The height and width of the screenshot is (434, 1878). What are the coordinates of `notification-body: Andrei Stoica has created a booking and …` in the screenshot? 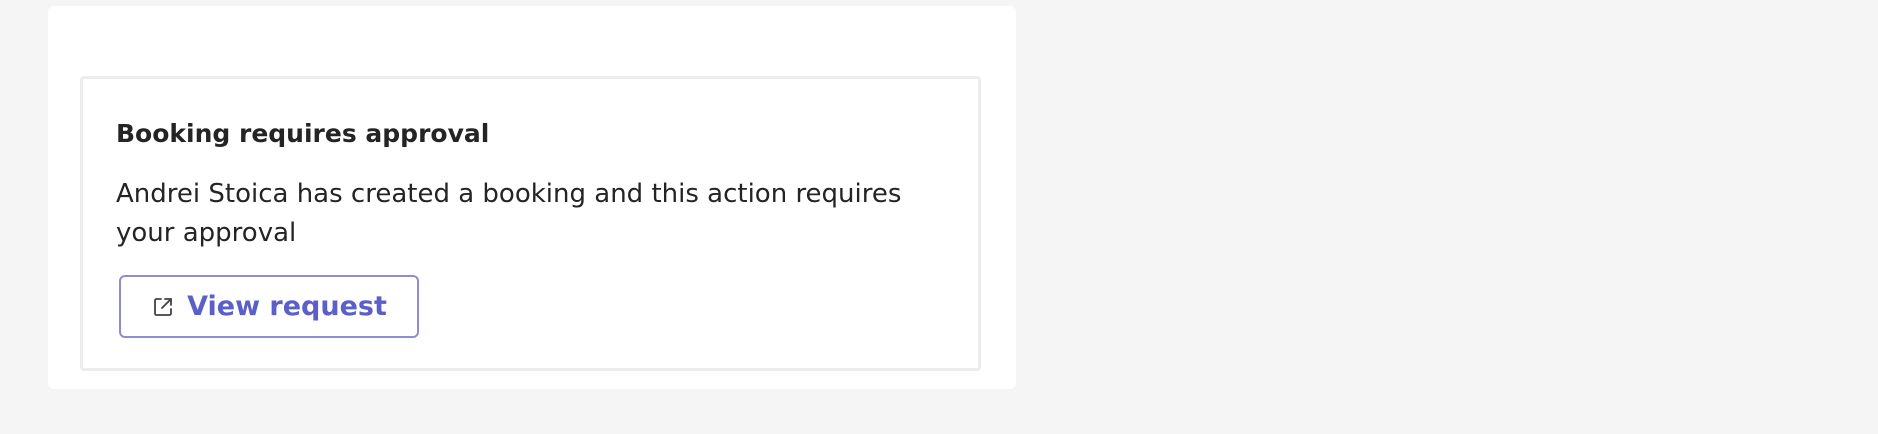 It's located at (509, 213).